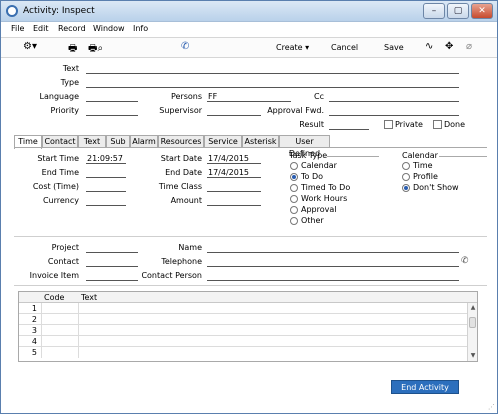 The image size is (498, 414). Describe the element at coordinates (449, 46) in the screenshot. I see `expand-icon: ✥` at that location.